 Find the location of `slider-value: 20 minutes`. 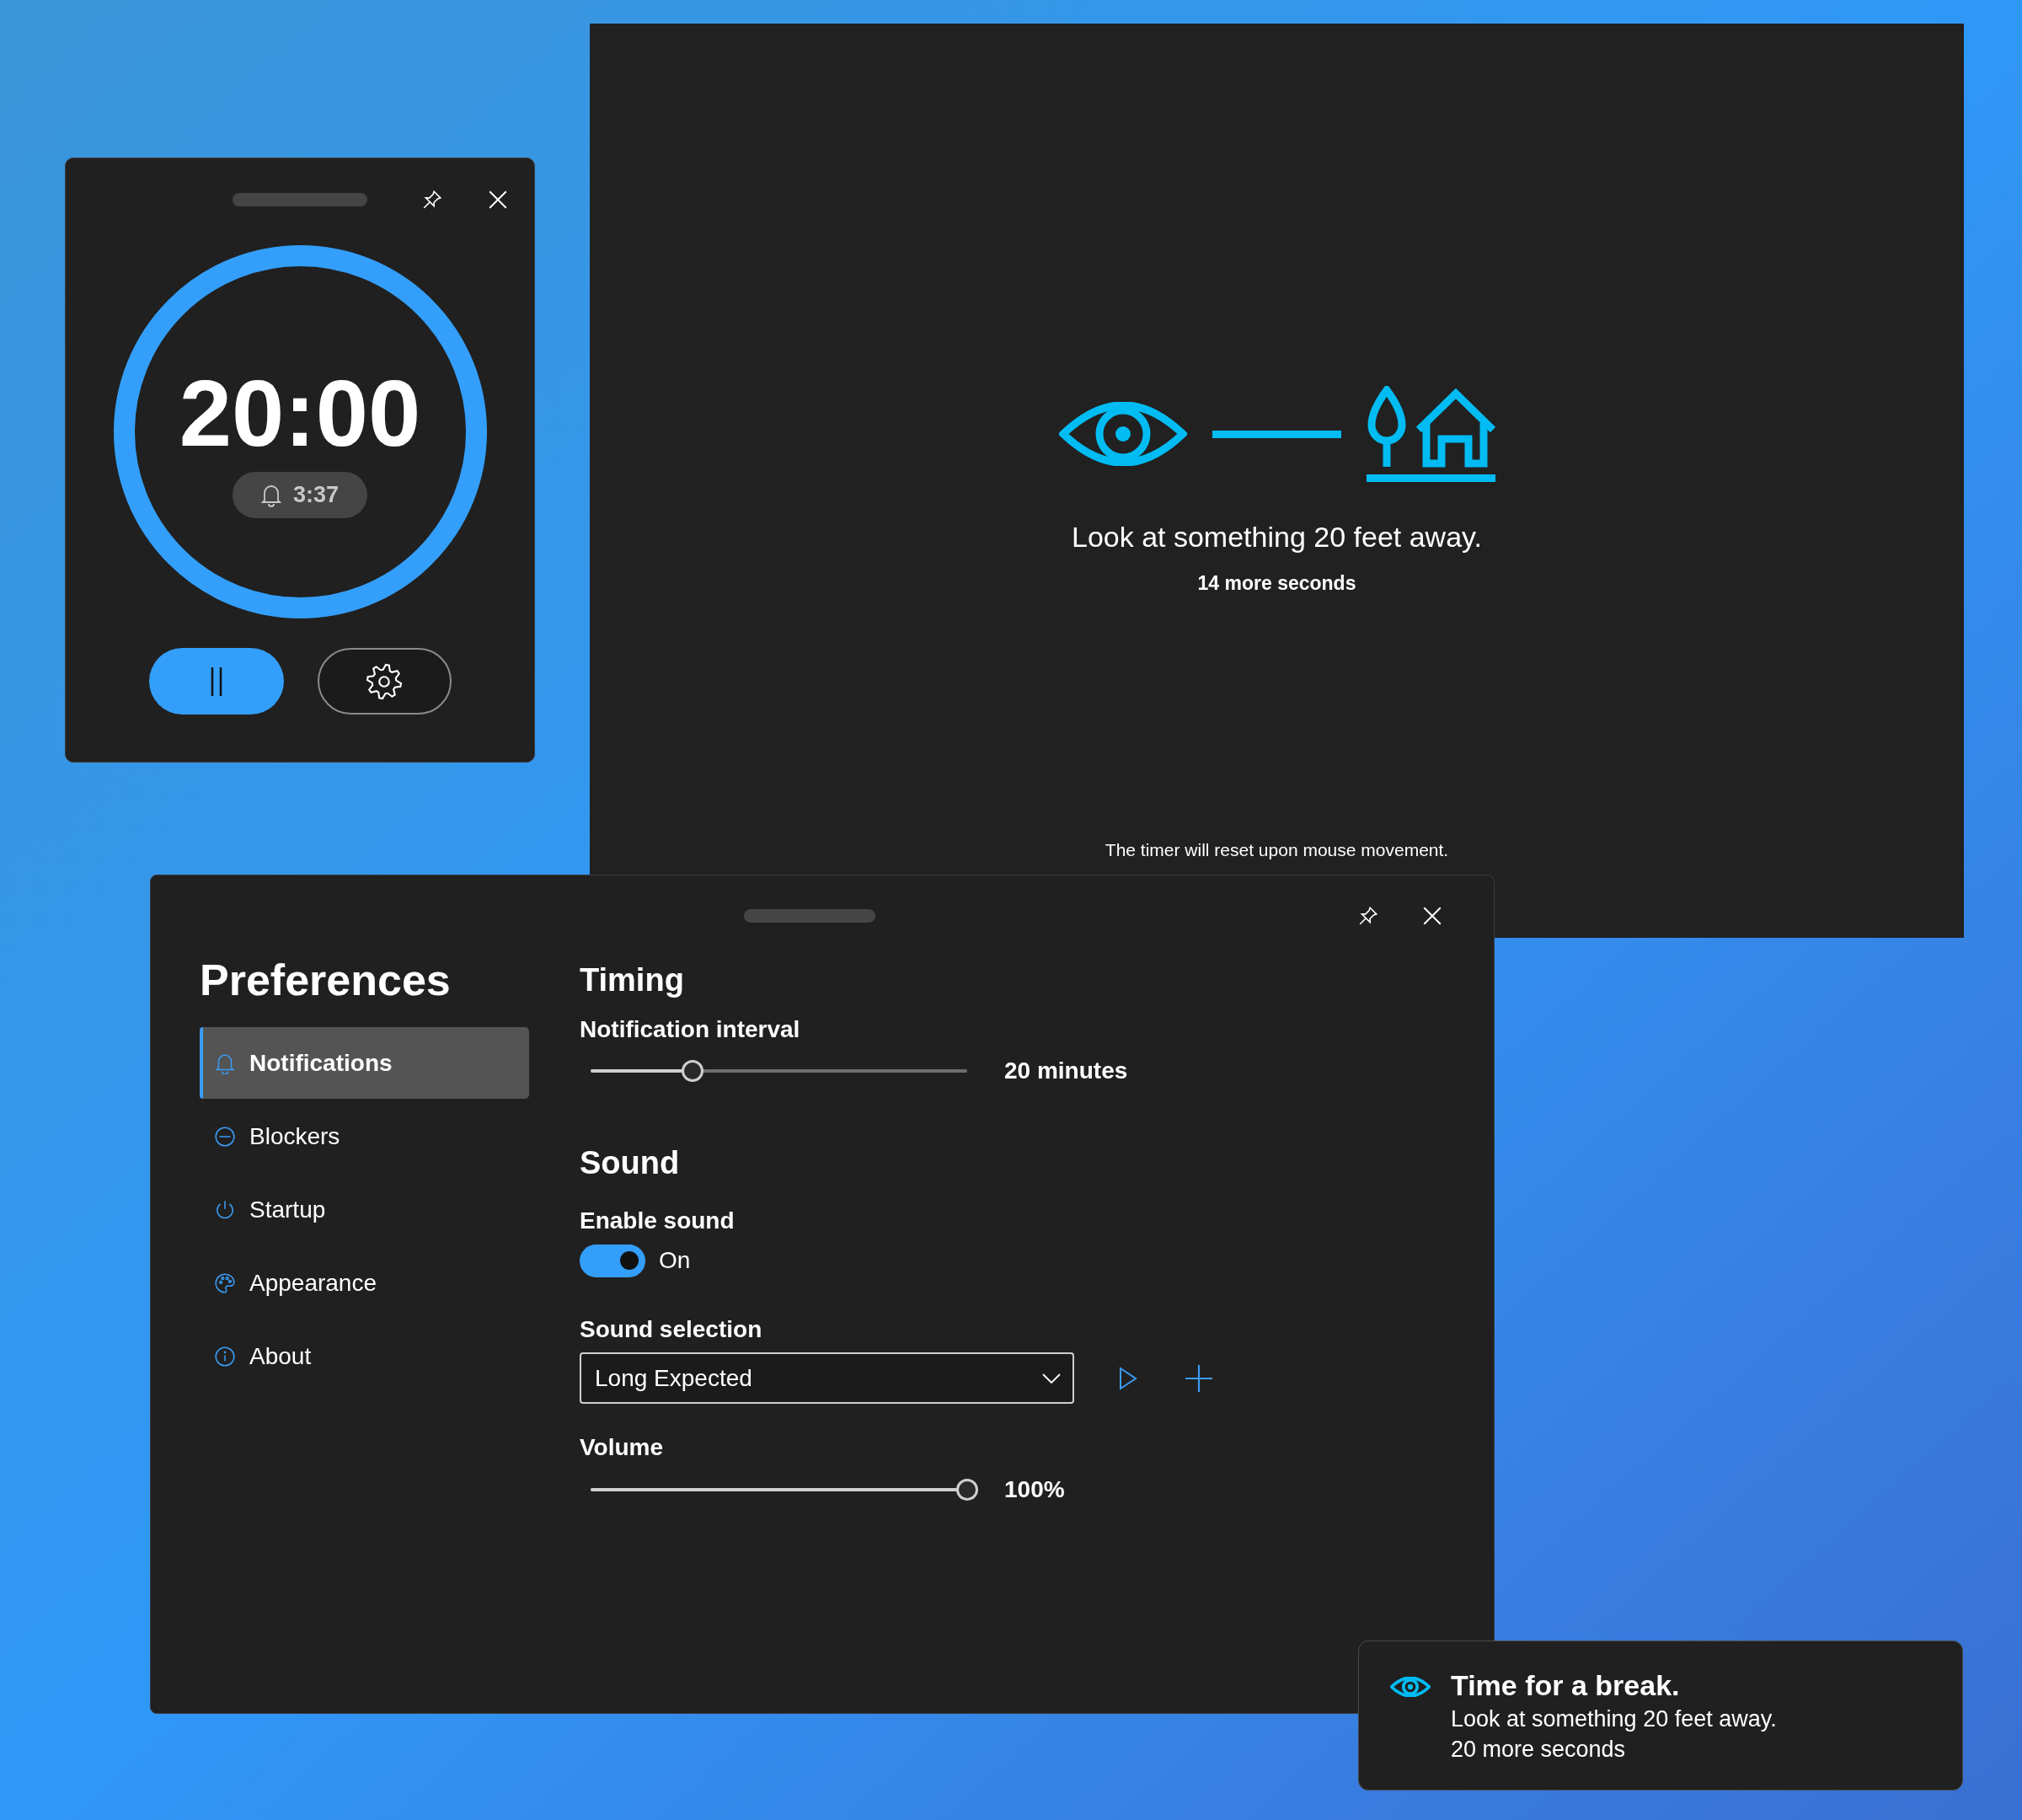

slider-value: 20 minutes is located at coordinates (1066, 1071).